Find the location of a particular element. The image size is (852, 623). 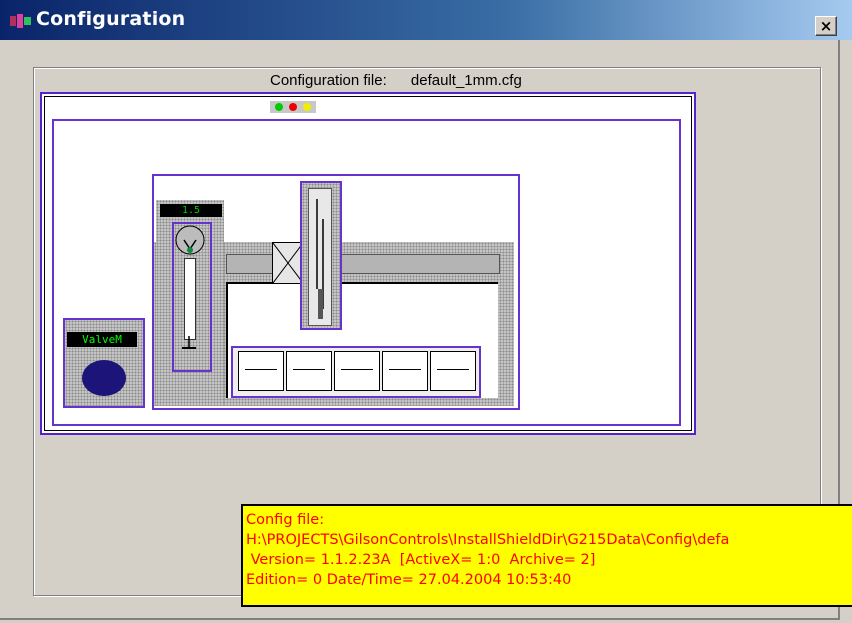

status-light-green-icon is located at coordinates (279, 107).